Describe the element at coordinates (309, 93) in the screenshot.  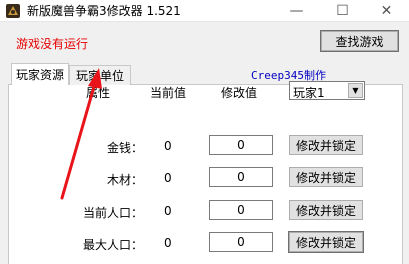
I see `player-select-value: 玩家1` at that location.